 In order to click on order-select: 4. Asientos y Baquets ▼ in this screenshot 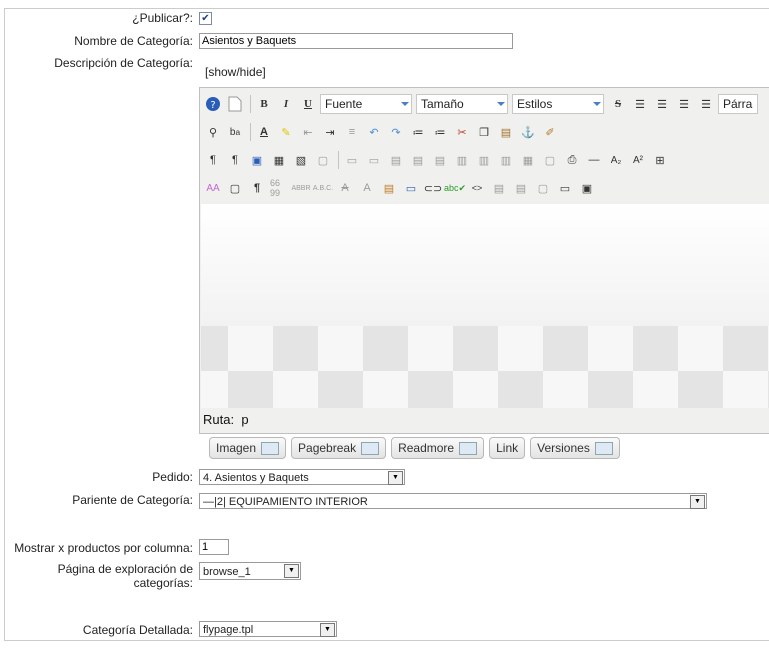, I will do `click(302, 477)`.